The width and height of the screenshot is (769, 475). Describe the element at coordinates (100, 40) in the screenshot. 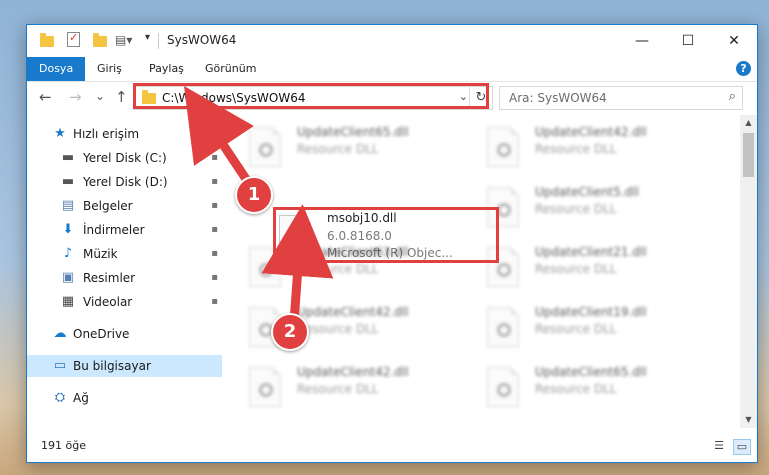

I see `new-folder-icon` at that location.